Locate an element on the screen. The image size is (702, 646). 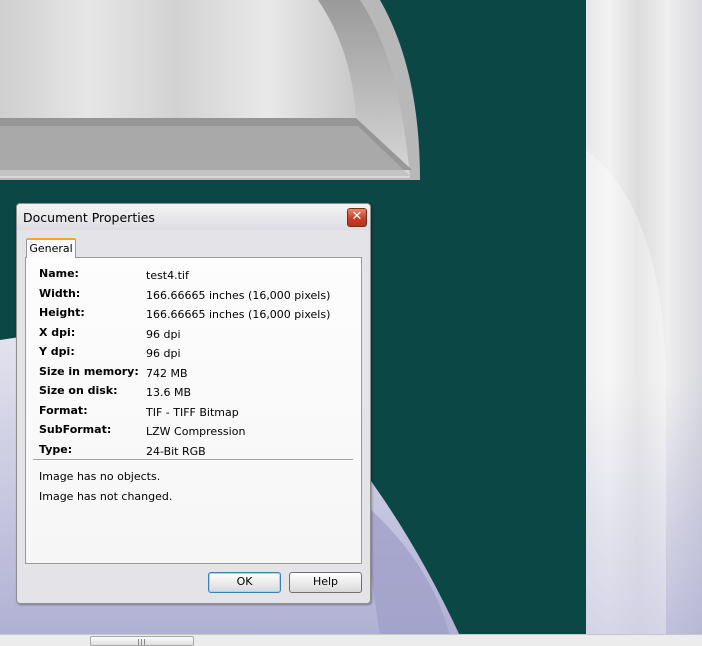
property-label: SubFormat: is located at coordinates (75, 429).